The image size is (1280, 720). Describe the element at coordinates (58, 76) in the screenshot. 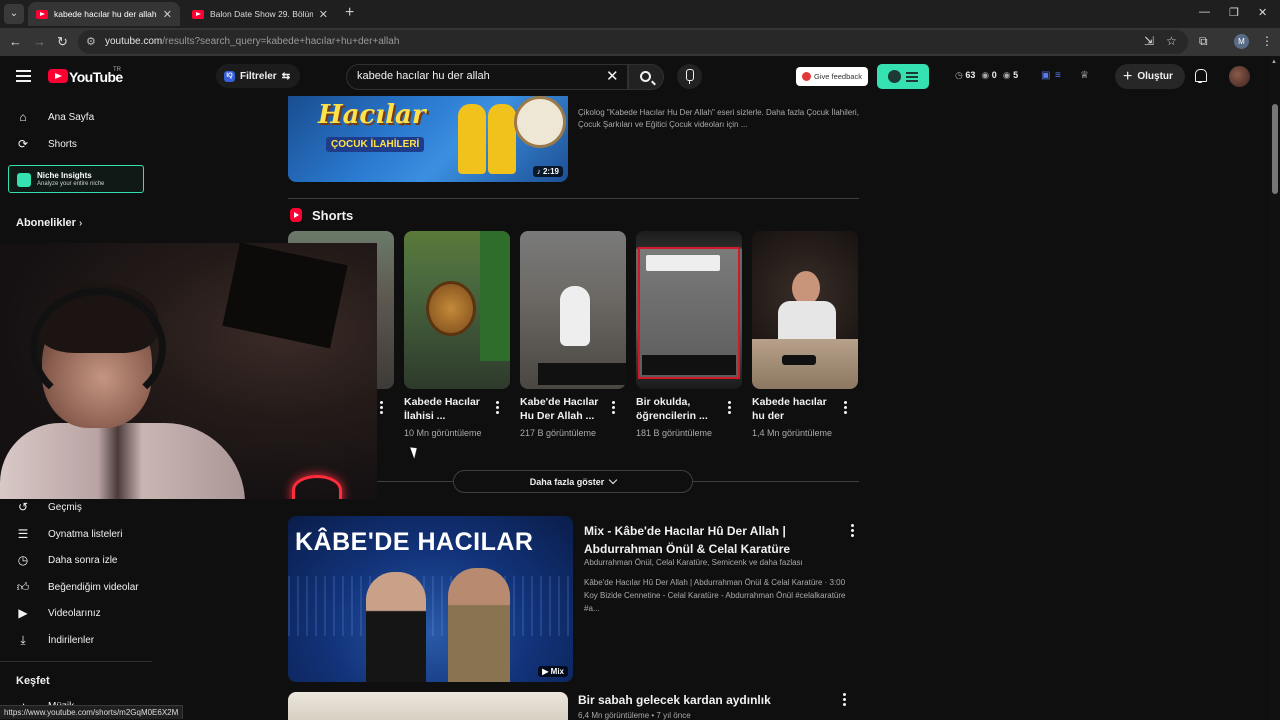

I see `youtube-logo-icon` at that location.